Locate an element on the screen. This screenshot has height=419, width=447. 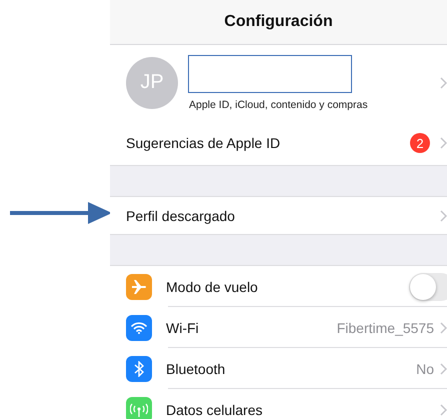
suggestions-row: Sugerencias de Apple ID 2 is located at coordinates (278, 143).